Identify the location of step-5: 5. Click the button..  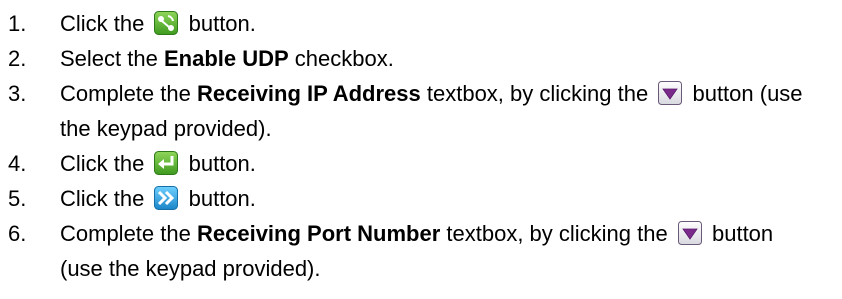
(421, 198).